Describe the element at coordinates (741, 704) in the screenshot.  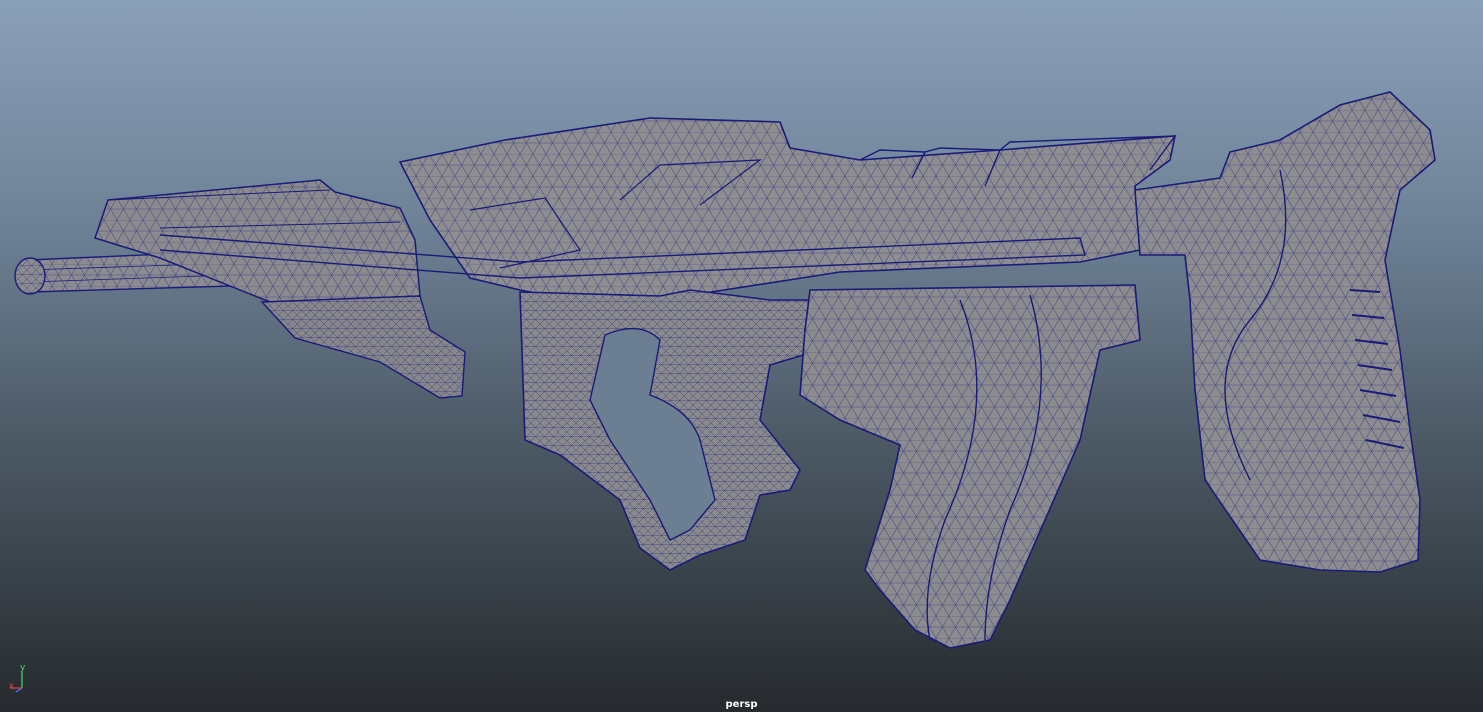
I see `camera-name-label: persp` at that location.